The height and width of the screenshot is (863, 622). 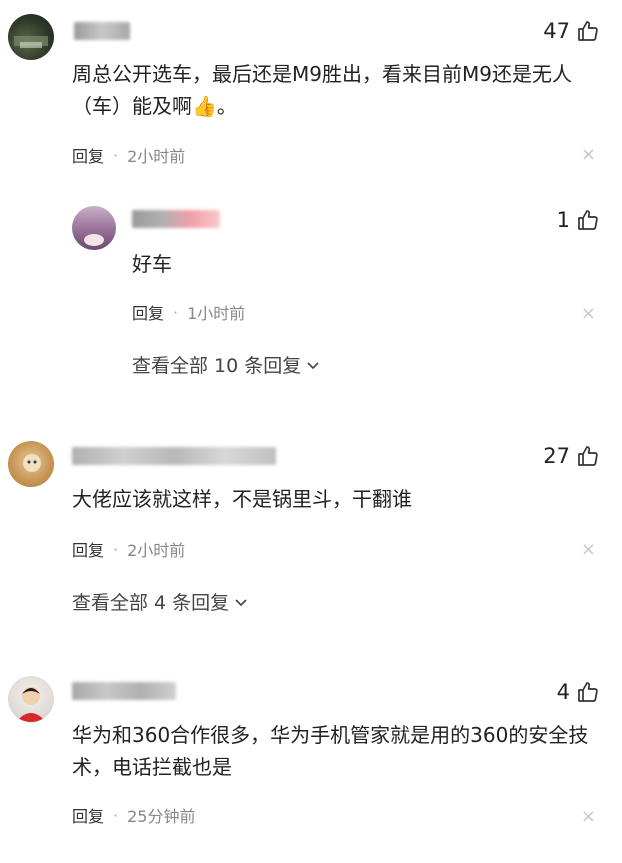 What do you see at coordinates (556, 31) in the screenshot?
I see `like-count: 47` at bounding box center [556, 31].